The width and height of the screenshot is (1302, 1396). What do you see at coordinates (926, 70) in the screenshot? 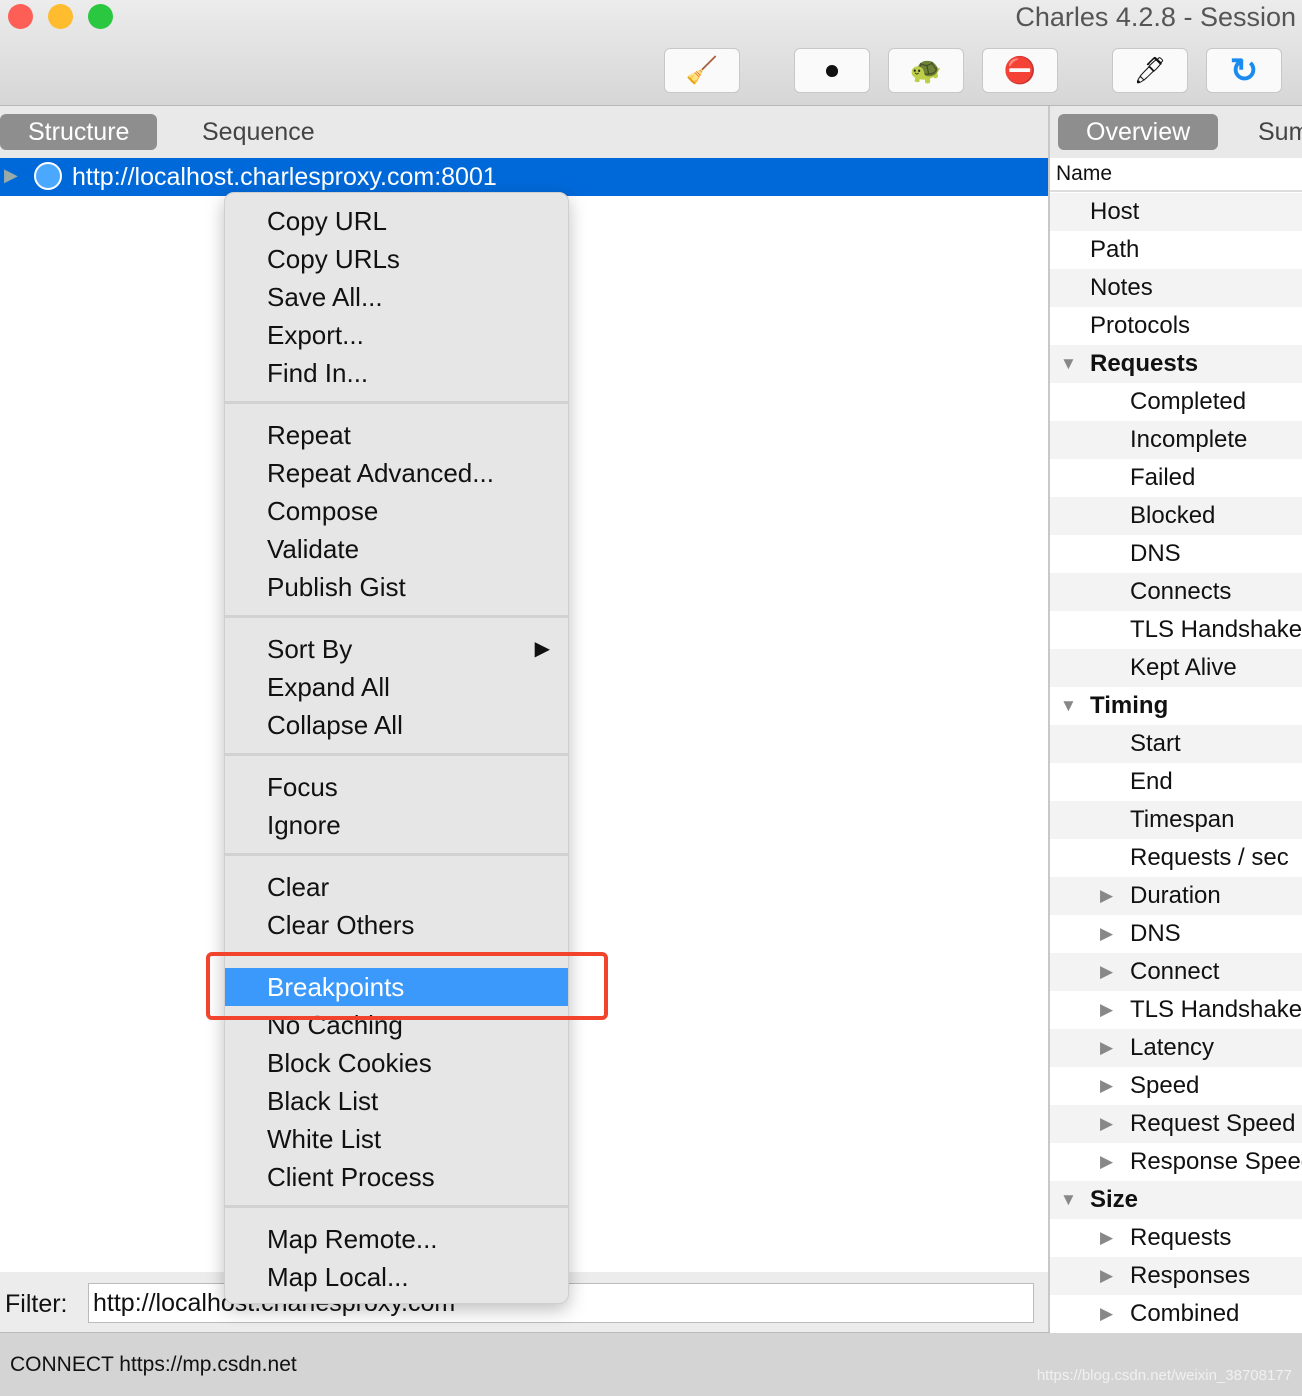
I see `turtle-button: 🐢` at bounding box center [926, 70].